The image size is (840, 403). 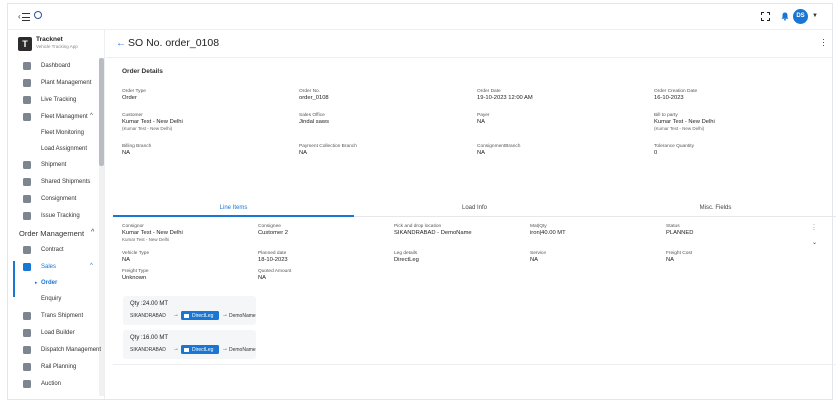 What do you see at coordinates (800, 16) in the screenshot?
I see `avatar: DS` at bounding box center [800, 16].